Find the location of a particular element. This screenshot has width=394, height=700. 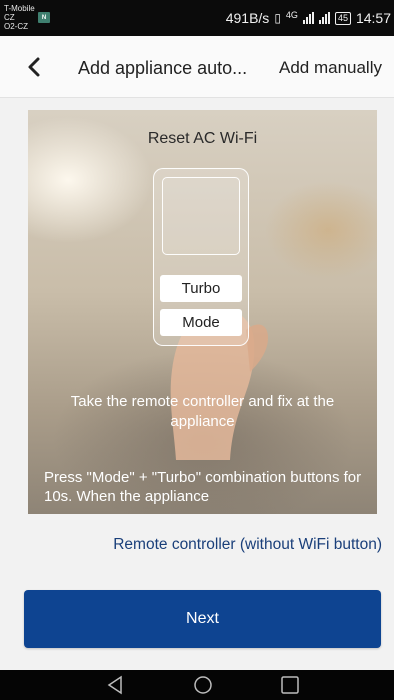

square-recent-icon is located at coordinates (290, 685).